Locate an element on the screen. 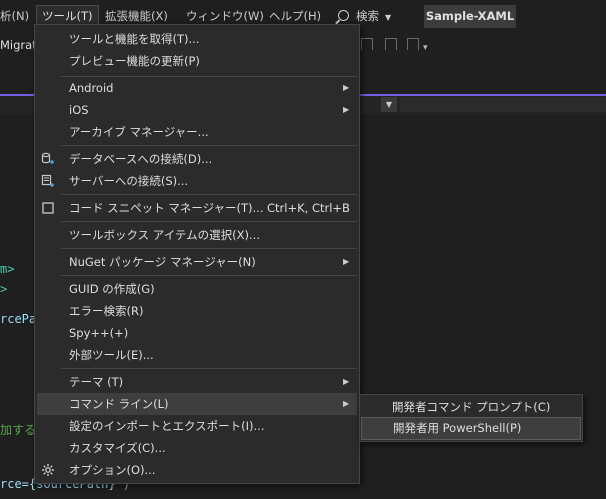 This screenshot has height=499, width=606. server-connect-icon is located at coordinates (47, 180).